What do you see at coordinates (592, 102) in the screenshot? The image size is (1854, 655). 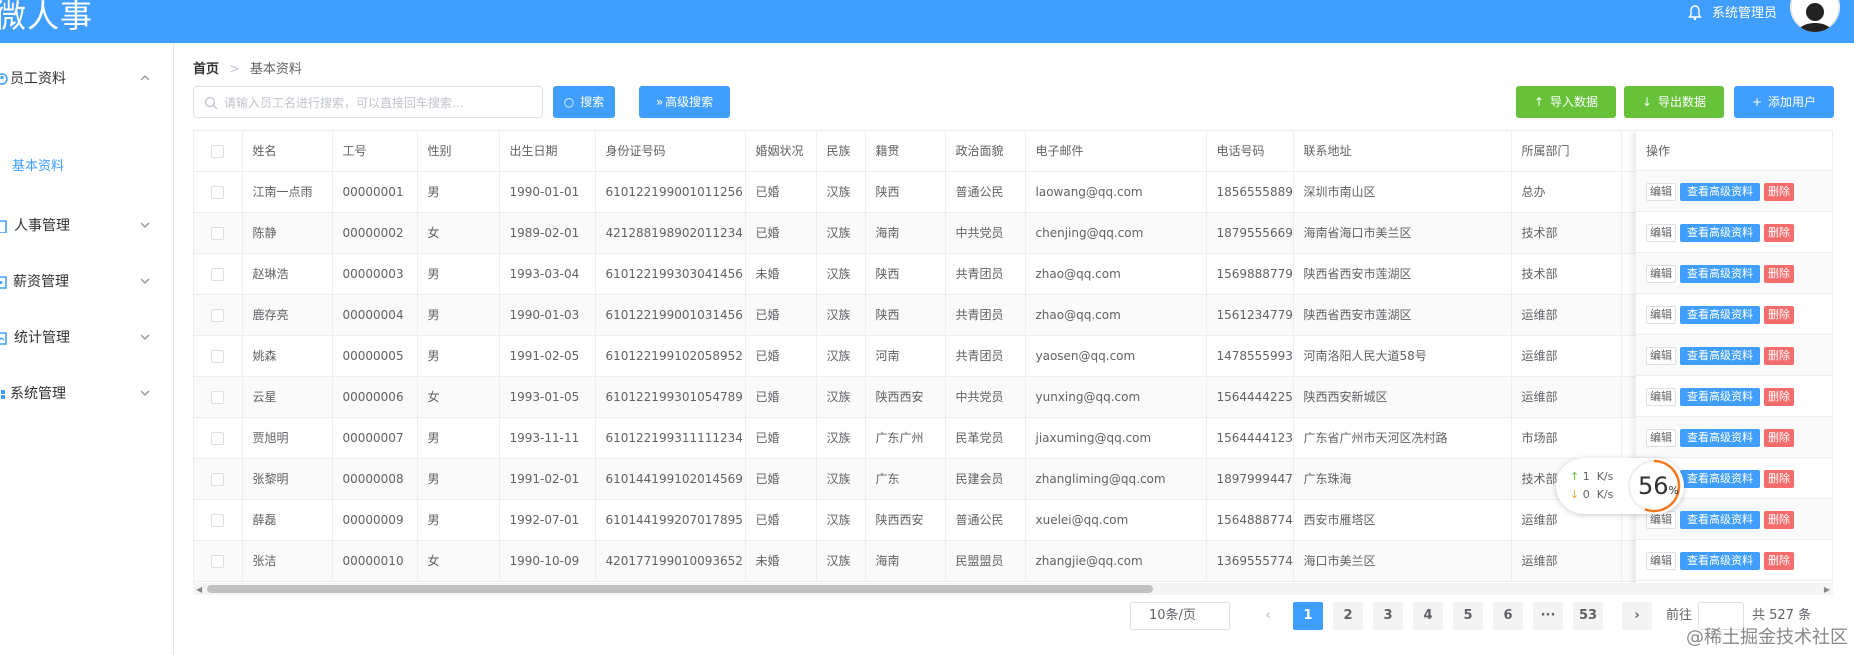 I see `search-button-label: 搜索` at bounding box center [592, 102].